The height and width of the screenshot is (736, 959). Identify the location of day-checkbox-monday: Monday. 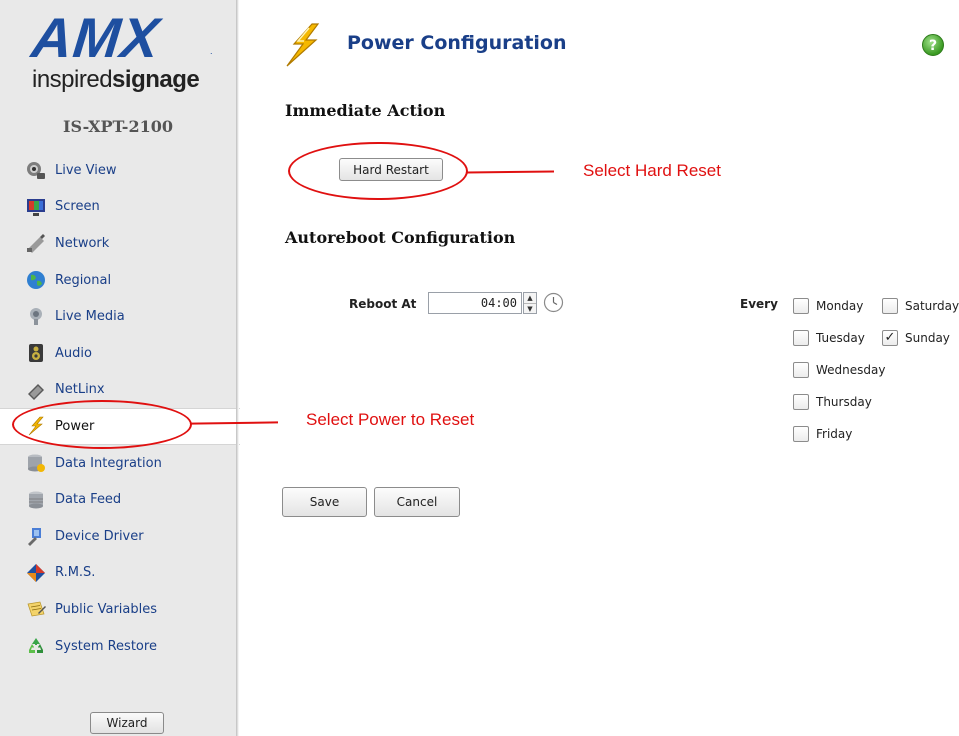
(828, 306).